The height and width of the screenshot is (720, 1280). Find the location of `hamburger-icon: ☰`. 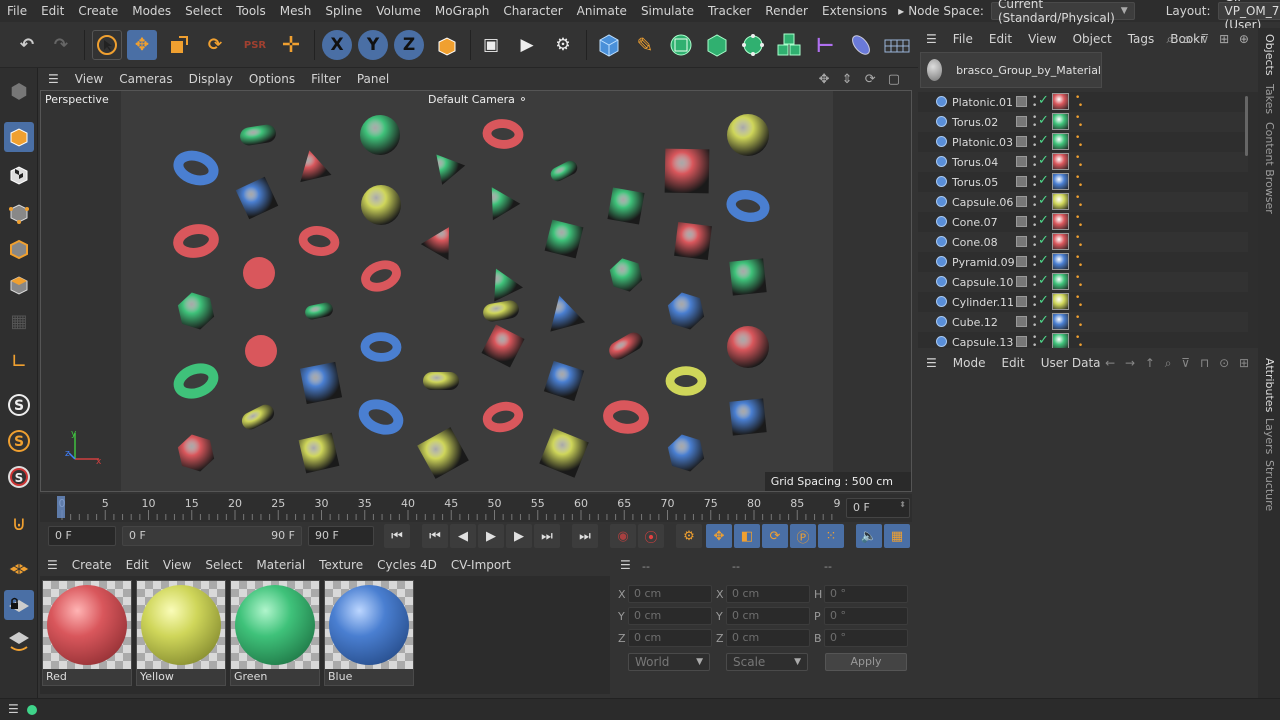

hamburger-icon: ☰ is located at coordinates (931, 363).